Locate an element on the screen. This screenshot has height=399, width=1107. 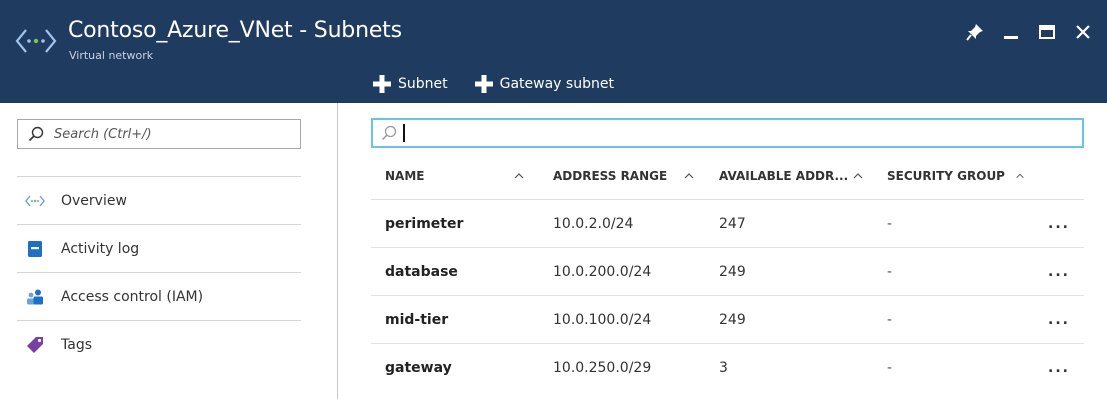
menu-item-activity-log: Activity log is located at coordinates (159, 248).